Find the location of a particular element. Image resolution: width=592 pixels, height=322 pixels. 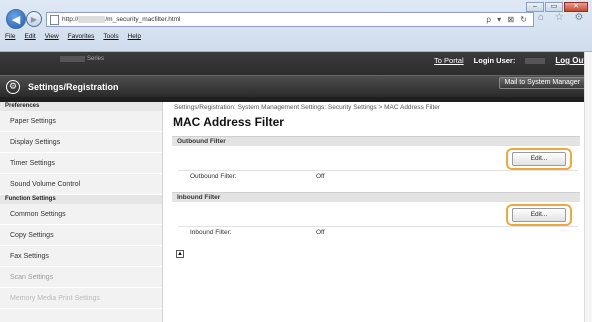

log-out-link: Log Out is located at coordinates (570, 60).